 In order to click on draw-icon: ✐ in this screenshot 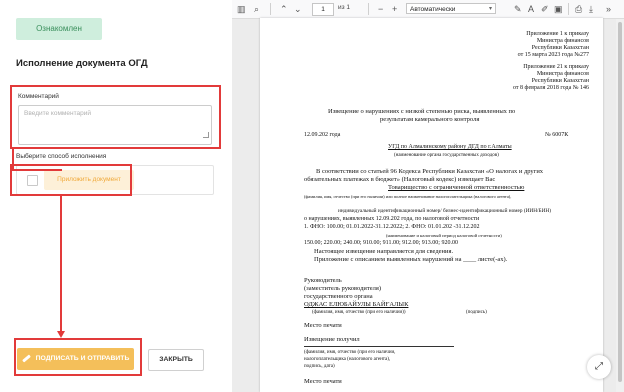, I will do `click(545, 9)`.